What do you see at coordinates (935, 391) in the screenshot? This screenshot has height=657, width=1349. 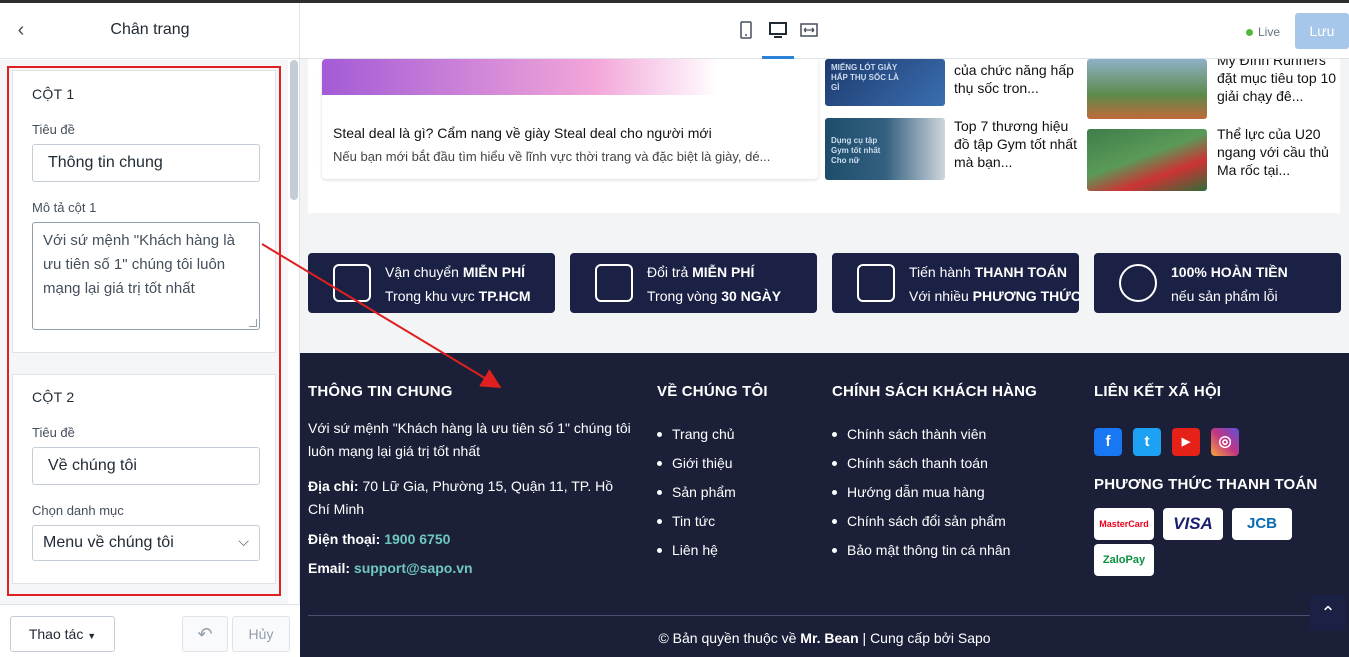 I see `footer-col3-title: CHÍNH SÁCH KHÁCH HÀNG` at bounding box center [935, 391].